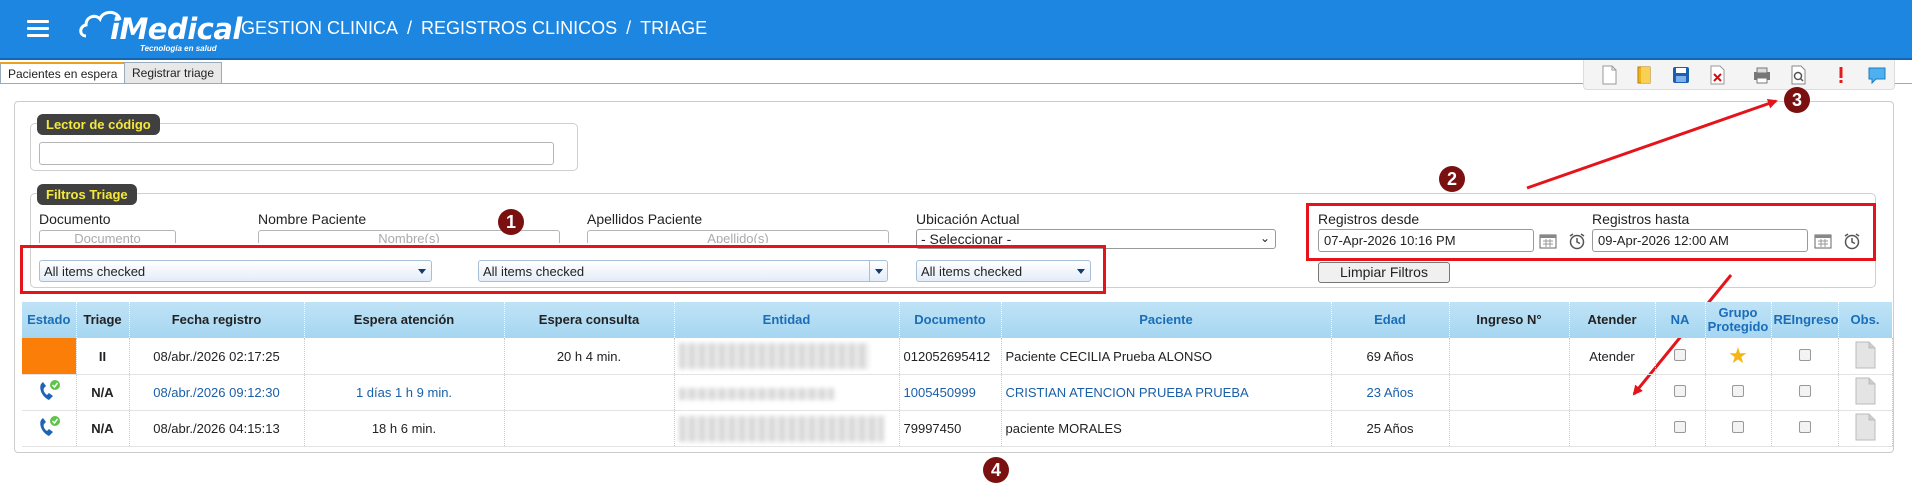 Image resolution: width=1912 pixels, height=495 pixels. Describe the element at coordinates (1681, 75) in the screenshot. I see `save-icon` at that location.